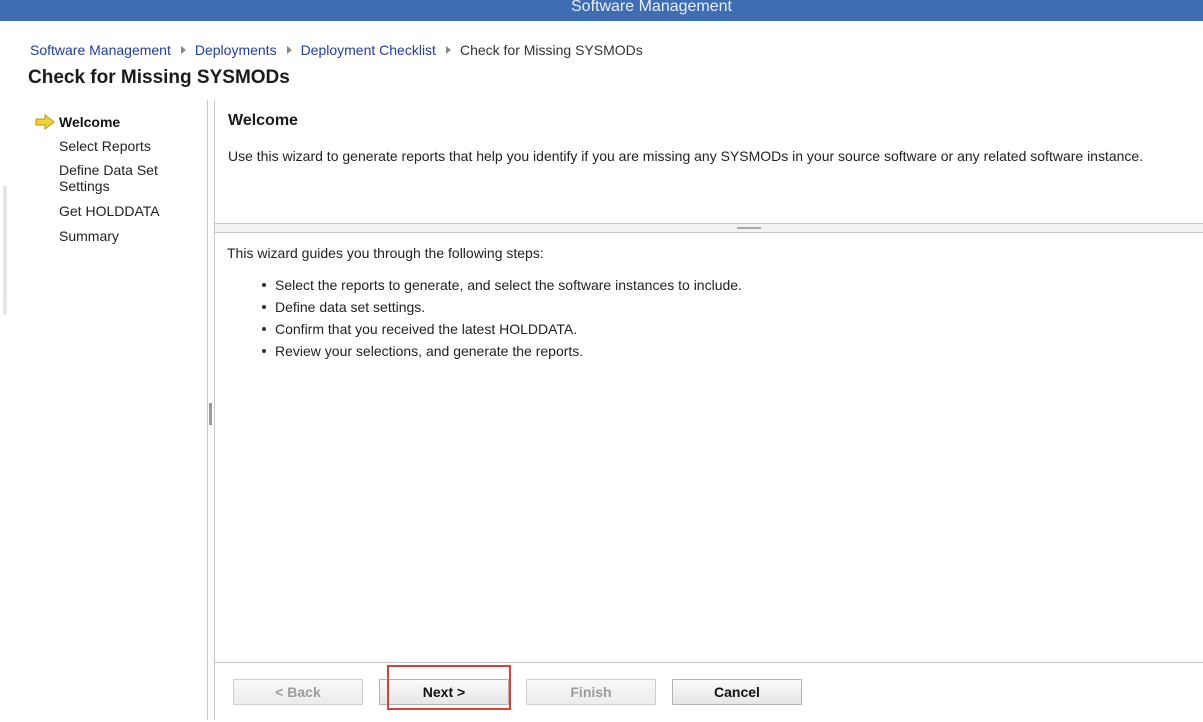  I want to click on window-title-bar: Software Management, so click(601, 10).